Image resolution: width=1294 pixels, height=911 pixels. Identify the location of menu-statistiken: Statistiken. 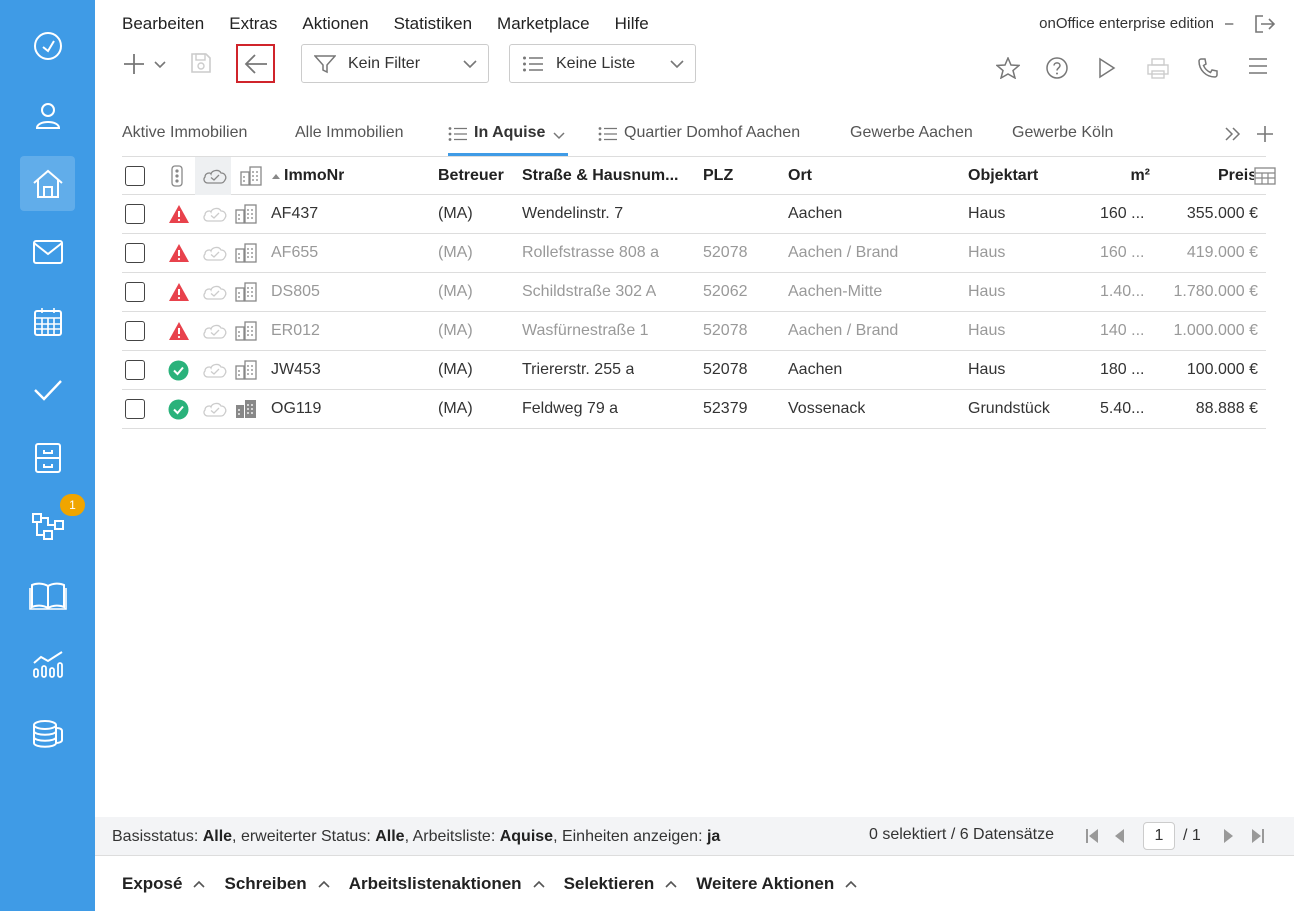
(433, 24).